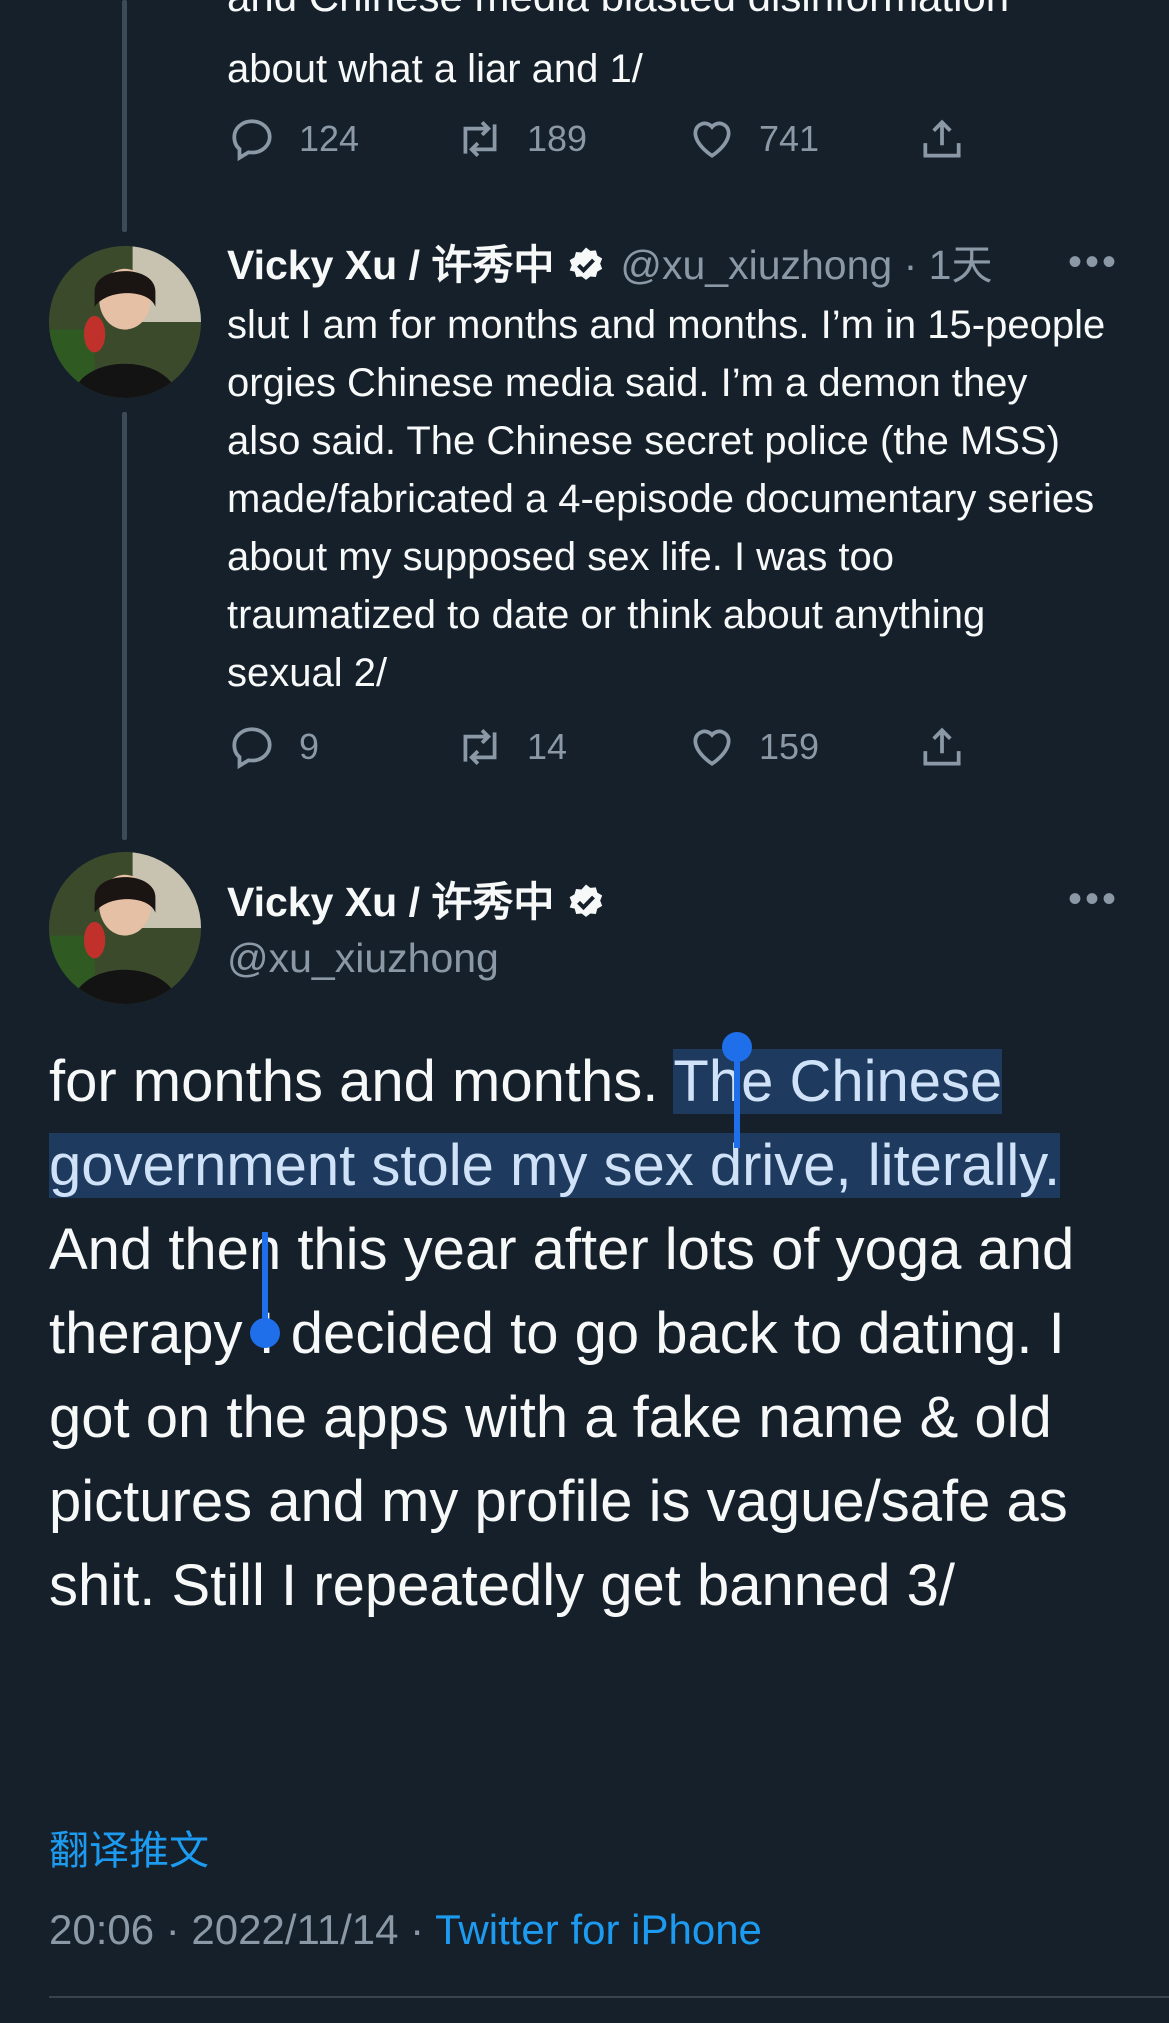  What do you see at coordinates (293, 139) in the screenshot?
I see `reply-button: 124` at bounding box center [293, 139].